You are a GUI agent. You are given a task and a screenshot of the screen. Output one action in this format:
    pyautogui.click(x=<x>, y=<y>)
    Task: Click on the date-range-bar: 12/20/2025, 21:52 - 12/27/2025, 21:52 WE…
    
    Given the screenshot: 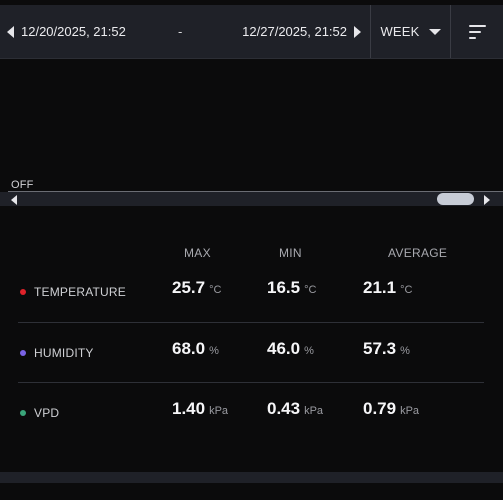 What is the action you would take?
    pyautogui.click(x=251, y=32)
    